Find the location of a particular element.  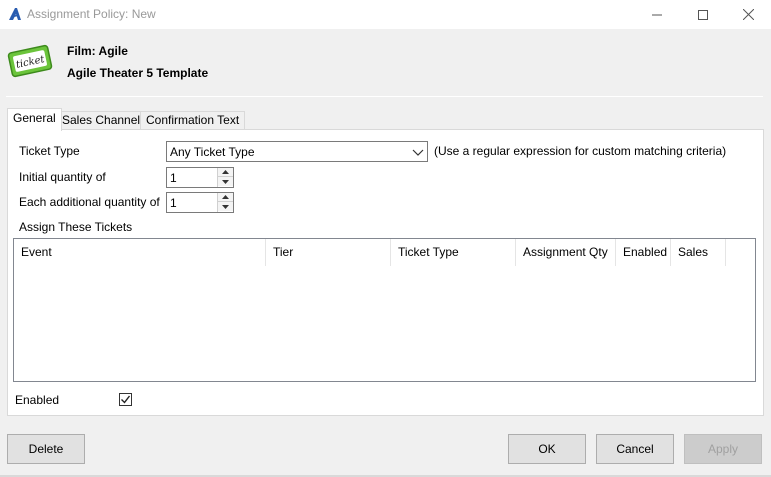

tab-general: General is located at coordinates (34, 119).